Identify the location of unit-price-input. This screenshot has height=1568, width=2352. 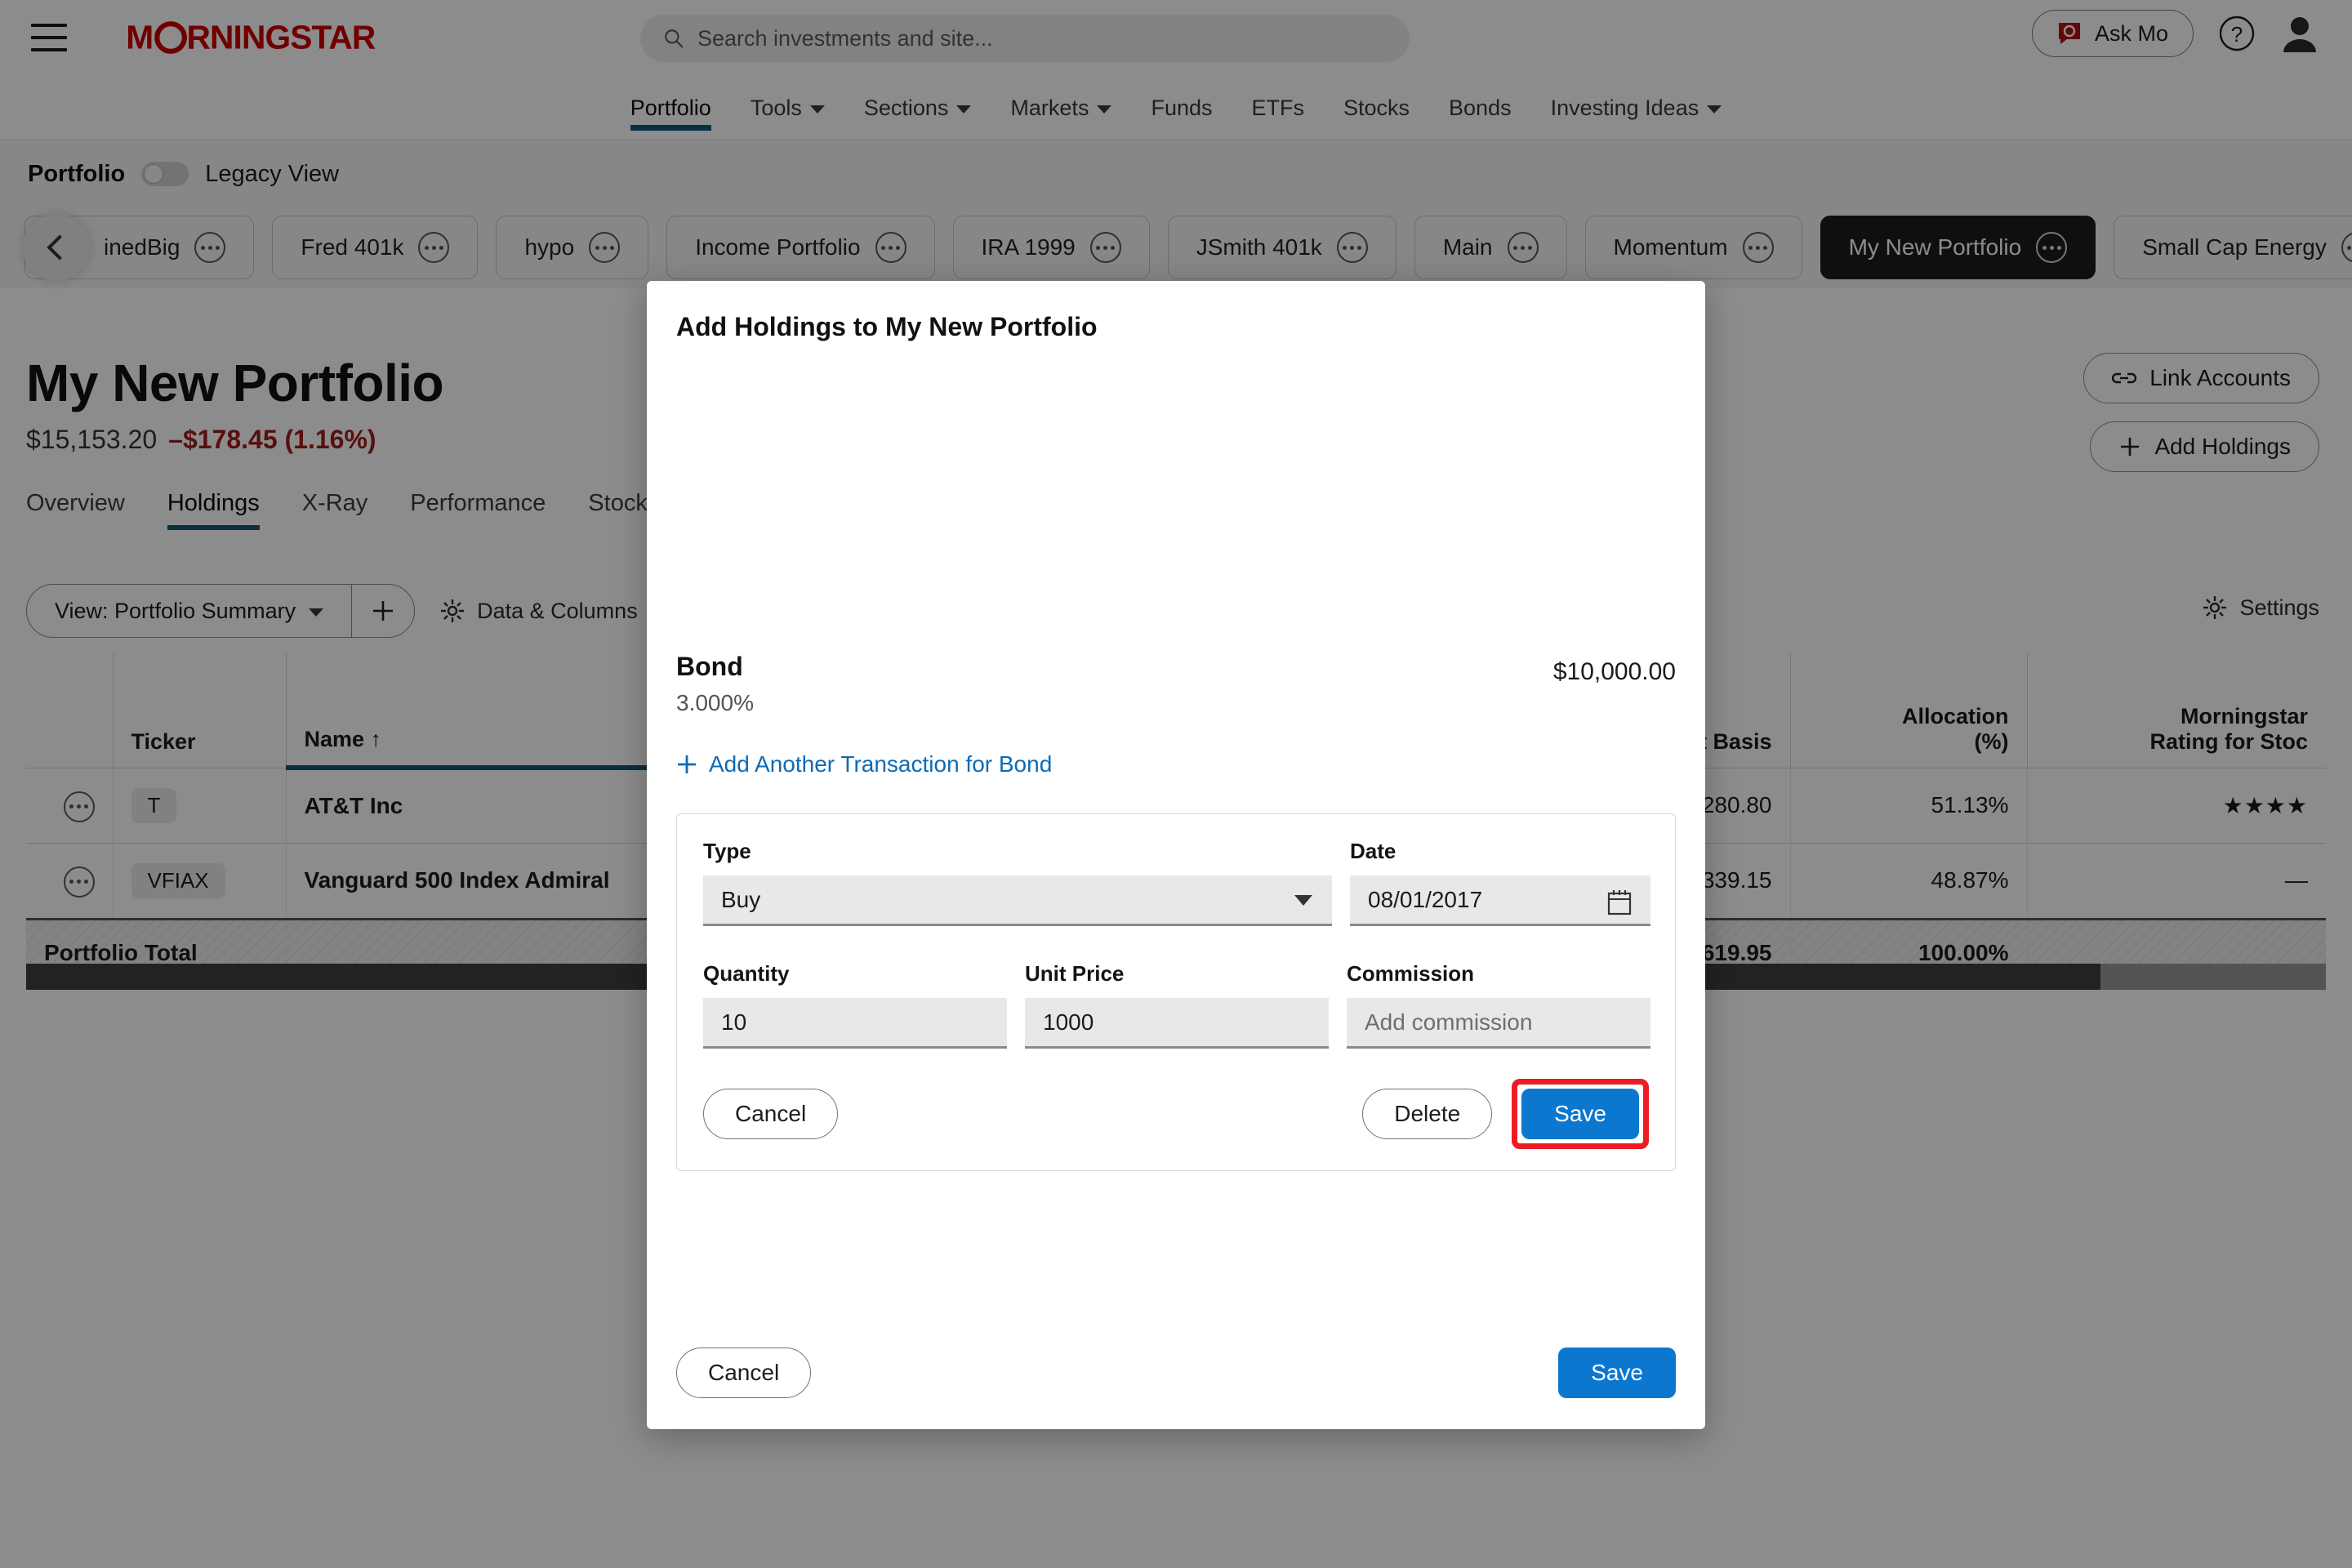
(1177, 1023).